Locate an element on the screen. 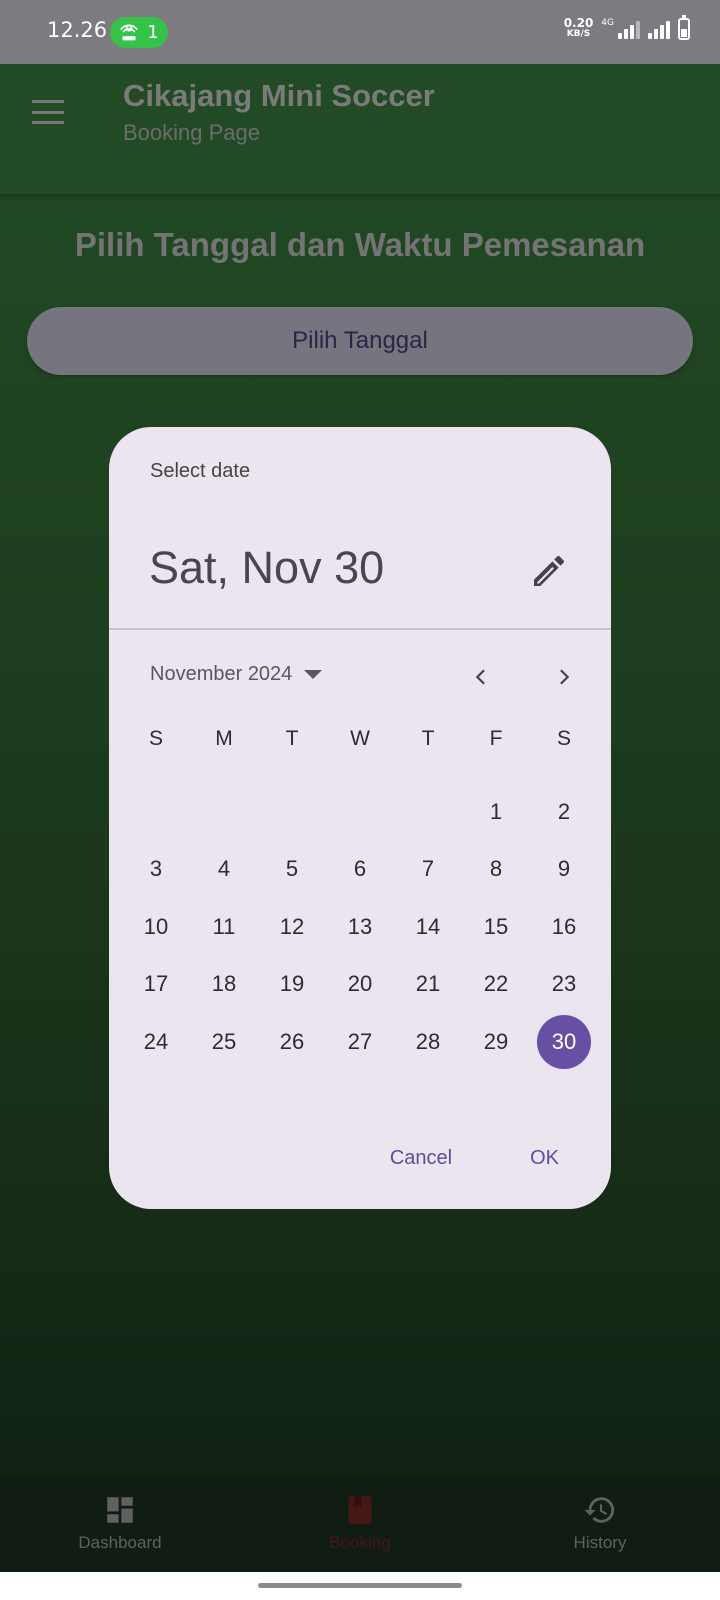 The image size is (720, 1600). network-speed-unit: KB/S is located at coordinates (578, 34).